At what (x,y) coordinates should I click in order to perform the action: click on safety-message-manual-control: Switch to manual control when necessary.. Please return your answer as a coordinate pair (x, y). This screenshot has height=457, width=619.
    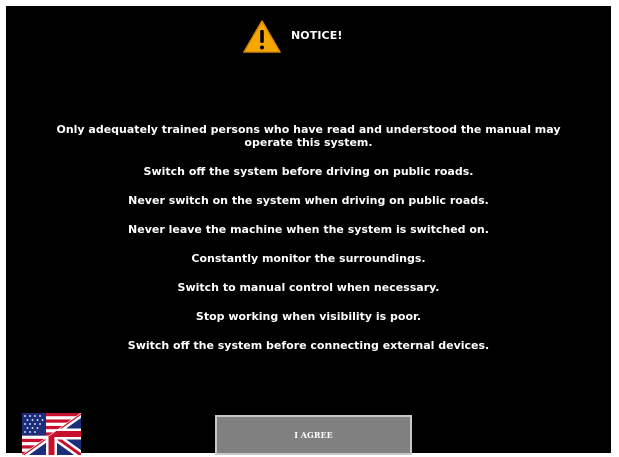
    Looking at the image, I should click on (308, 287).